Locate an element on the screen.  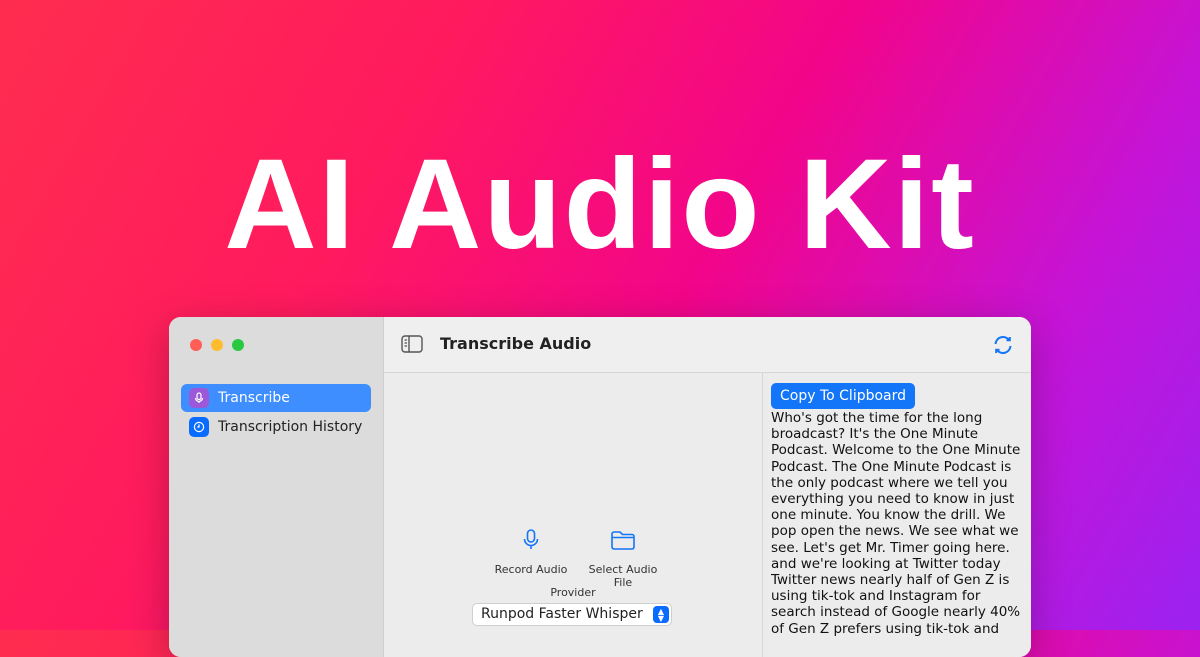
sidebar-item-label: Transcription History is located at coordinates (290, 427).